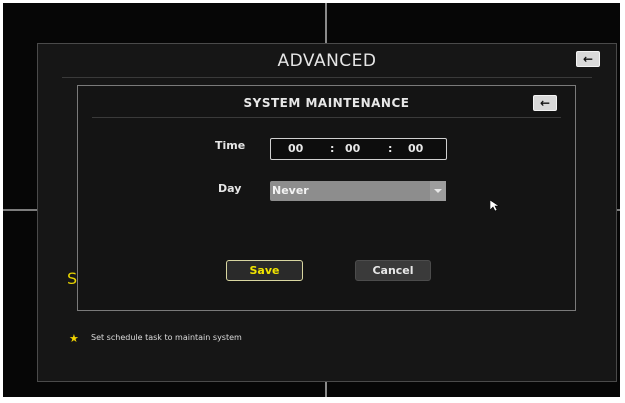  I want to click on cancel-button: Cancel, so click(393, 270).